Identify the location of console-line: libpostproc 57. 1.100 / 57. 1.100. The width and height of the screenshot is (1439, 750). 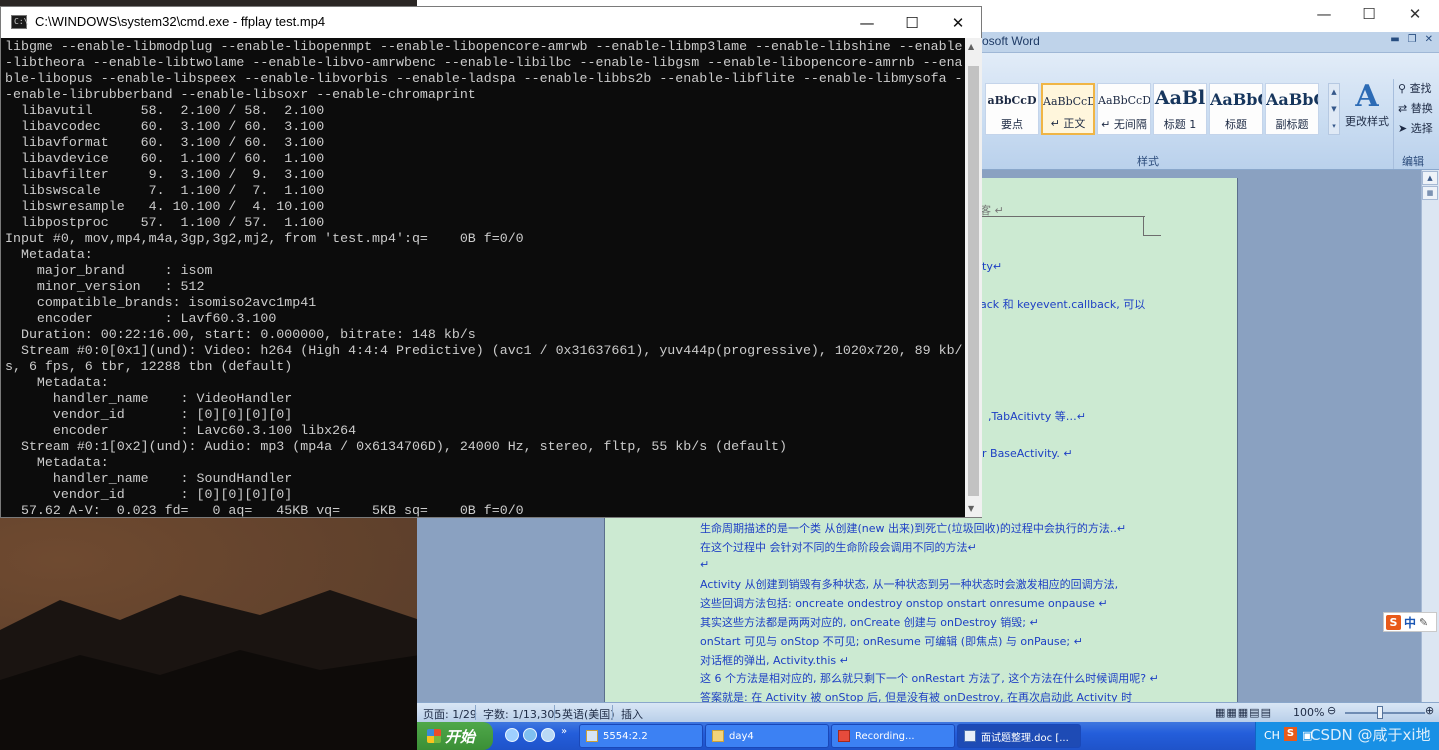
(165, 222).